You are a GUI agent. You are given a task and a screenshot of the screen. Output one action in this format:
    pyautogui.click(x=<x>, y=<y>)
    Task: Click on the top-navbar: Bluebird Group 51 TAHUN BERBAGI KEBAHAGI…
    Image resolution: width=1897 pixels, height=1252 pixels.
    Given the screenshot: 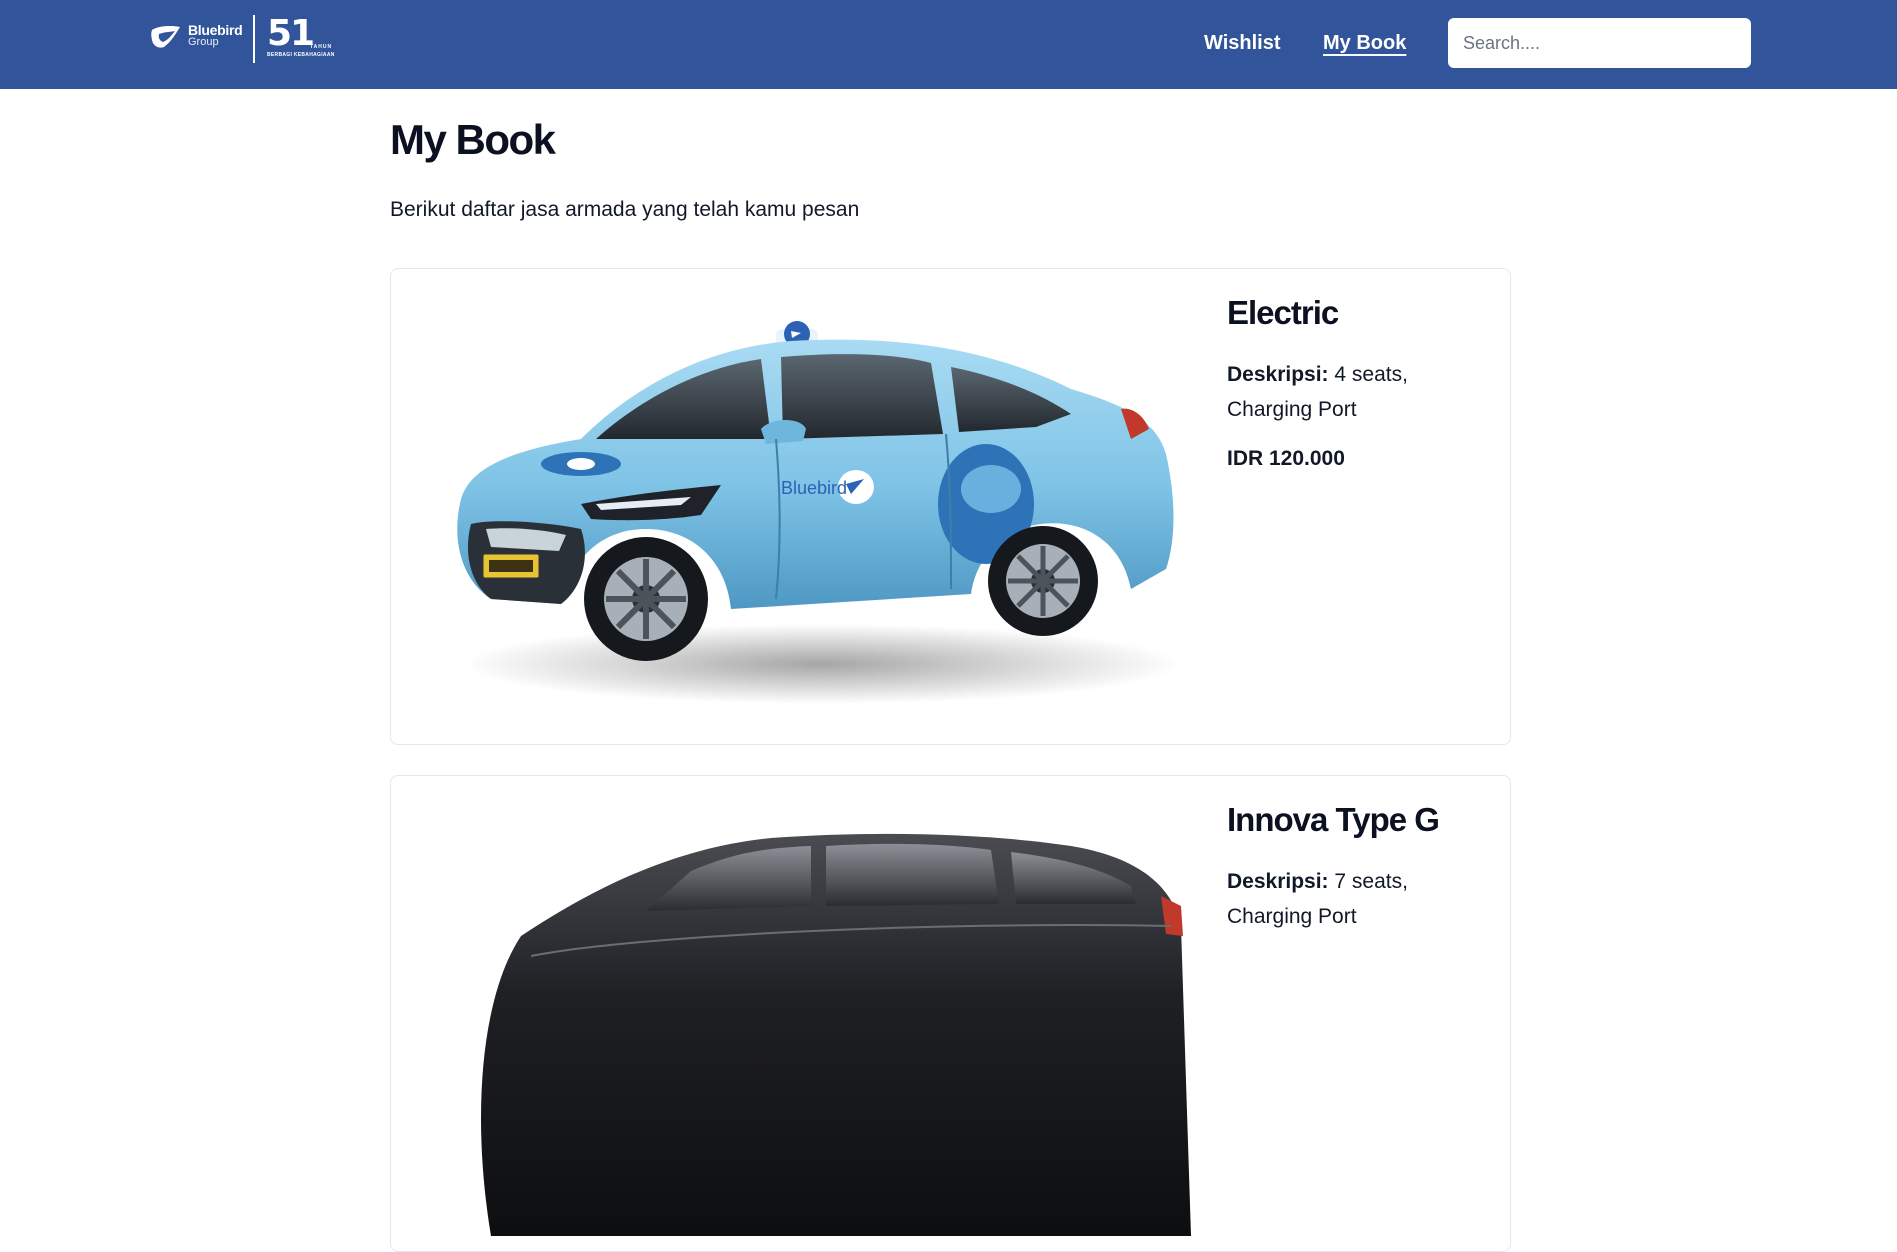 What is the action you would take?
    pyautogui.click(x=948, y=44)
    